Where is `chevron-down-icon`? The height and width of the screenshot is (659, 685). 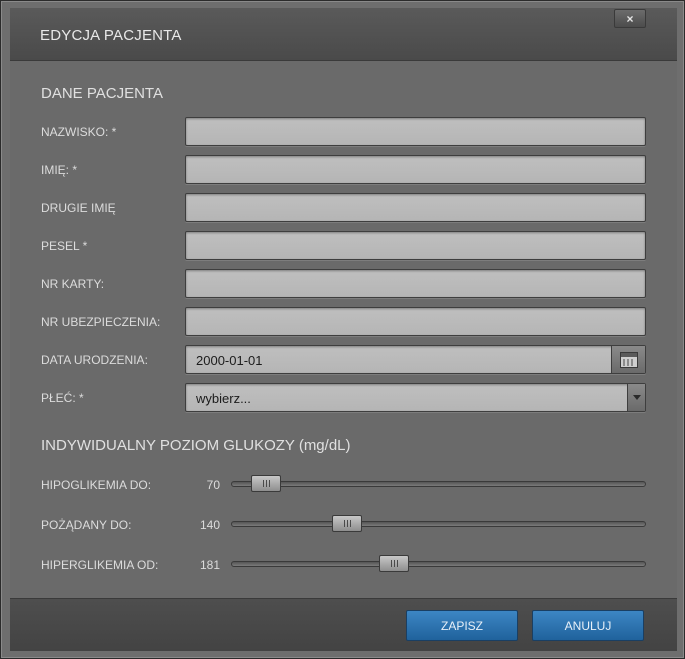
chevron-down-icon is located at coordinates (636, 397).